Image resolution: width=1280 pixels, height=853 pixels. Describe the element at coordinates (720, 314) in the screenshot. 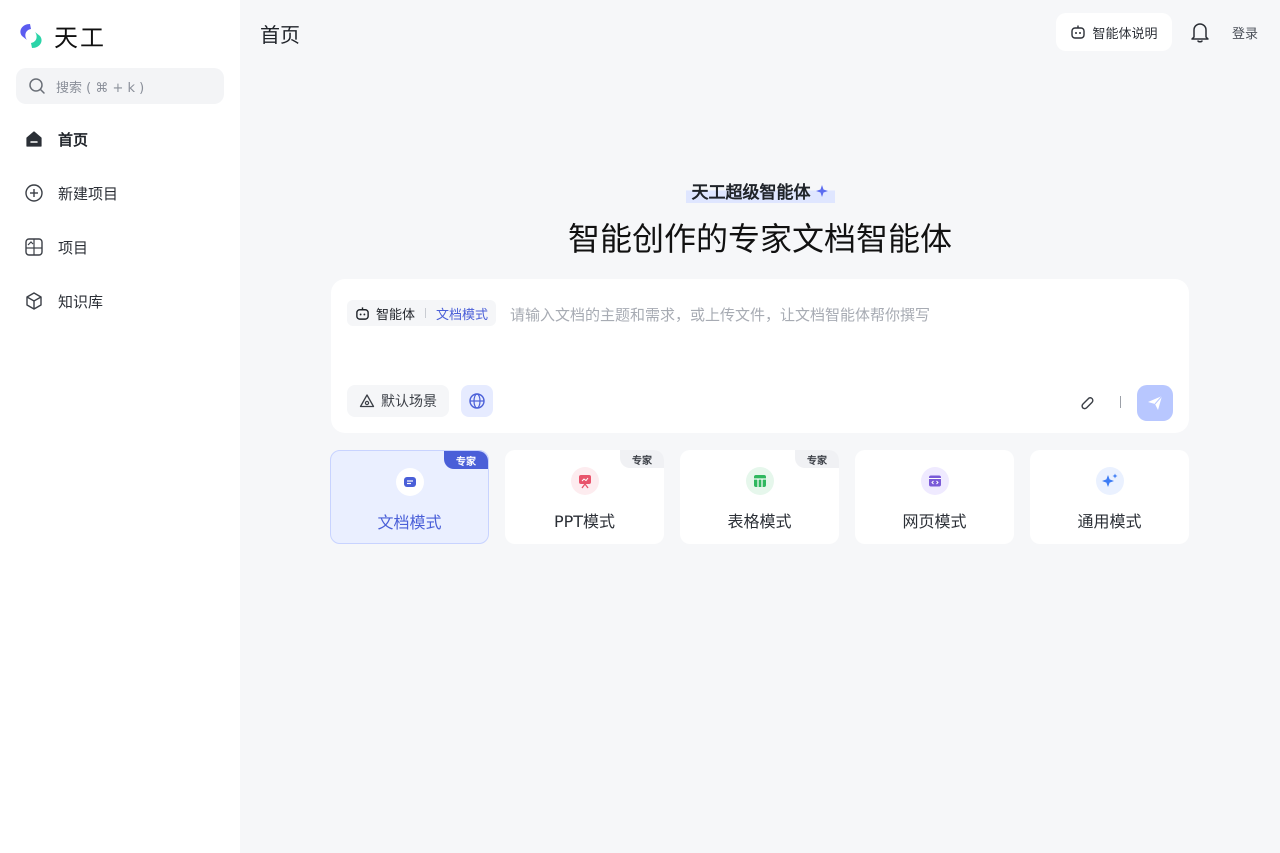

I see `prompt-input: 请输入文档的主题和需求，或上传文件，让文档智能体帮你撰写` at that location.